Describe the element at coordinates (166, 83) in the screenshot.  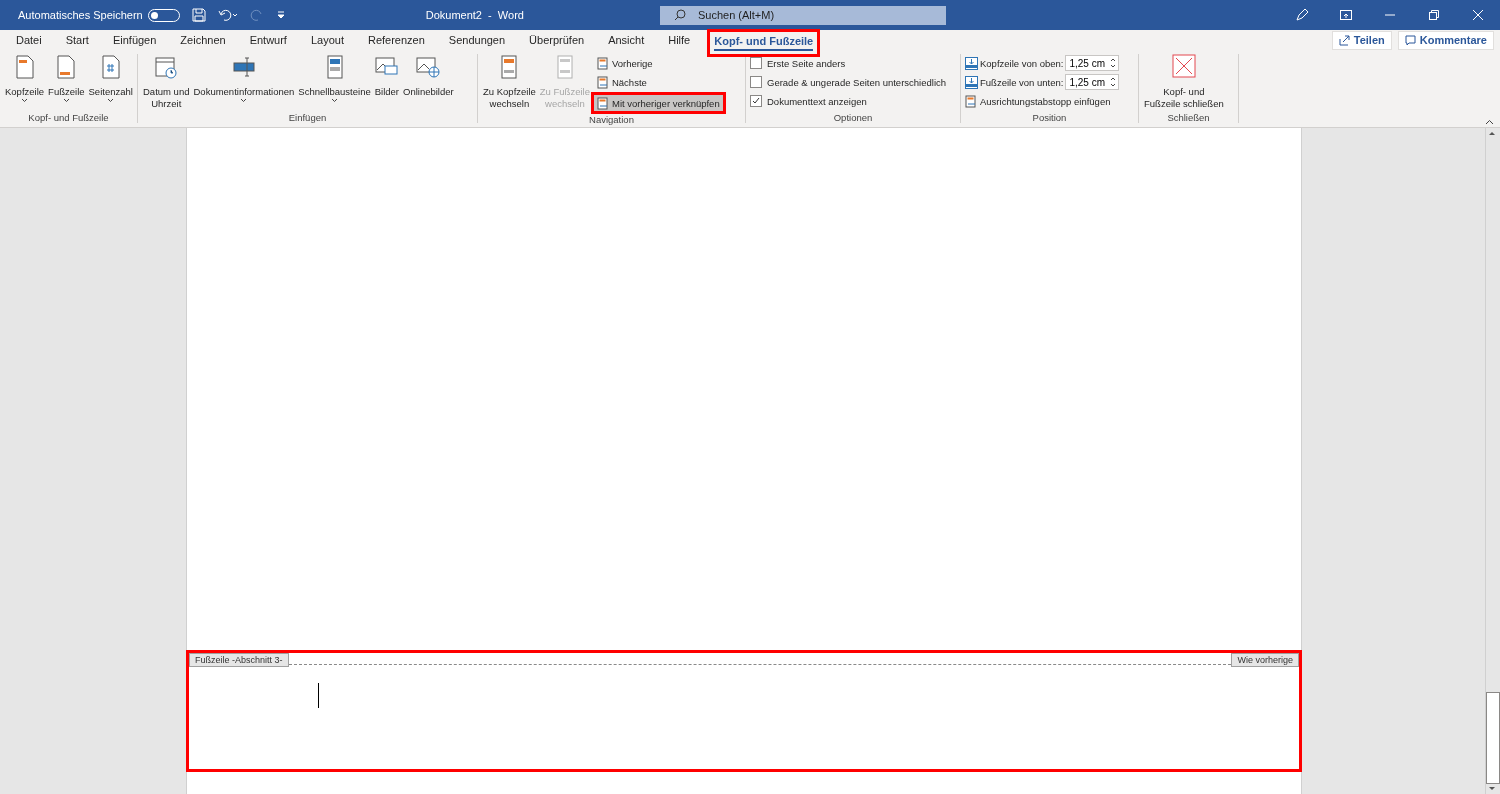
I see `ribbon-button: Datum und Uhrzeit` at that location.